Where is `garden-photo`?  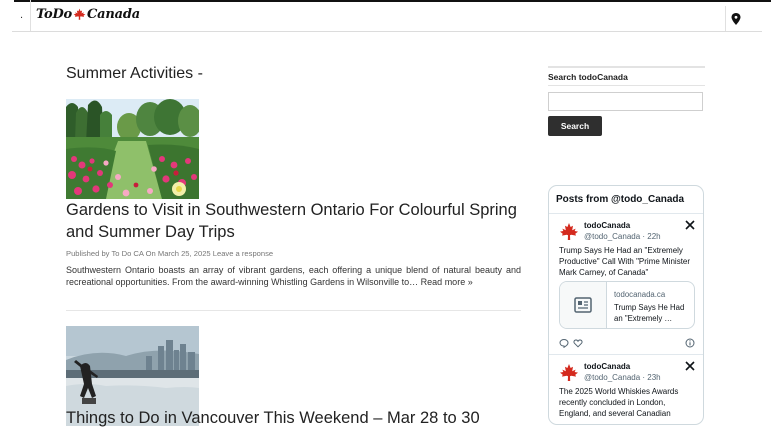
garden-photo is located at coordinates (132, 149).